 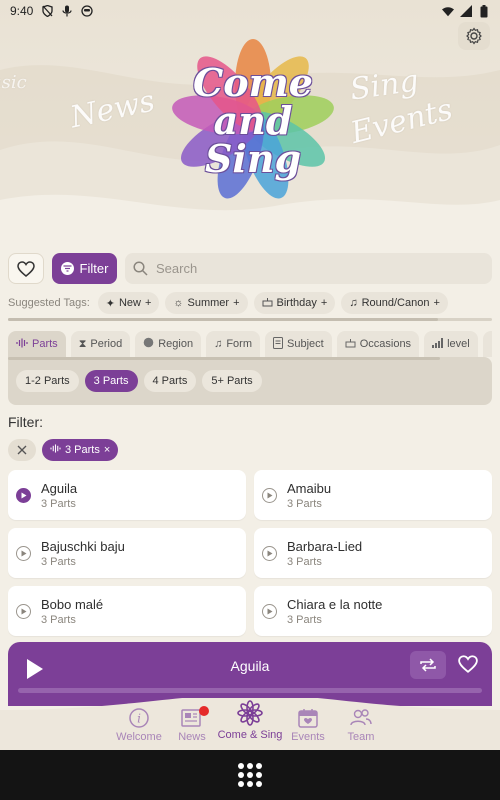 I want to click on calendar-icon, so click(x=308, y=718).